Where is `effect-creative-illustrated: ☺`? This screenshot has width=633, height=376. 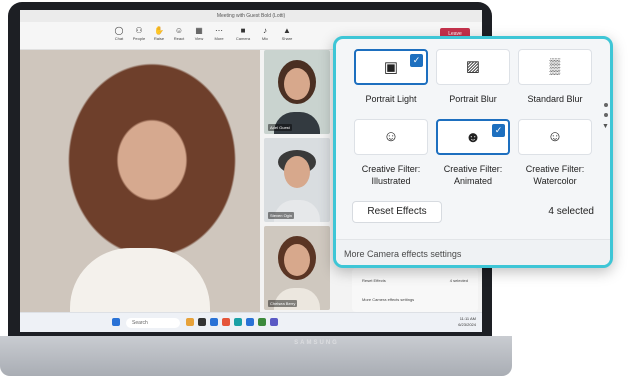
effect-creative-illustrated: ☺ is located at coordinates (391, 137).